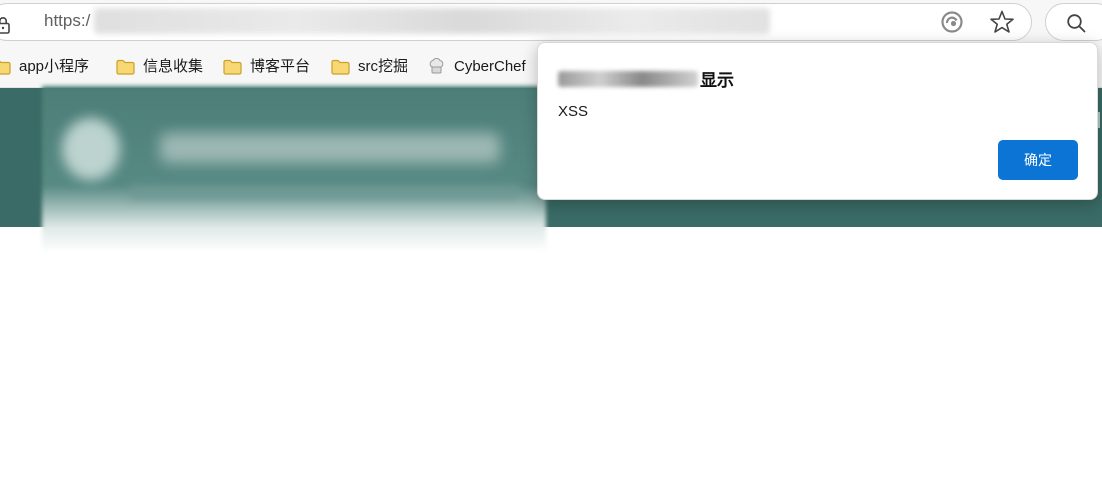 The height and width of the screenshot is (503, 1102). What do you see at coordinates (952, 22) in the screenshot?
I see `edge-refresh-icon` at bounding box center [952, 22].